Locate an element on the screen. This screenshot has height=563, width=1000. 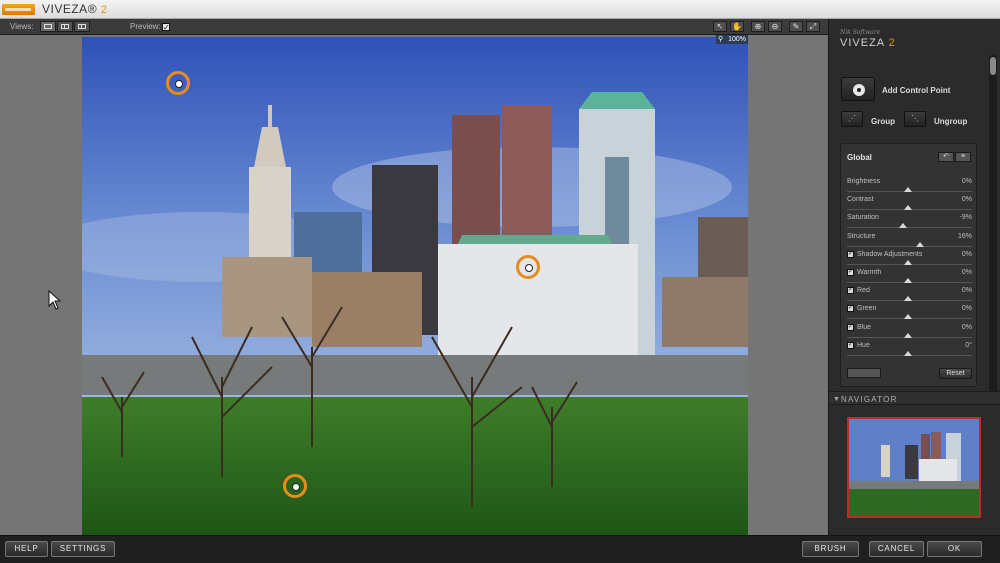
slider-label: Red is located at coordinates (863, 291).